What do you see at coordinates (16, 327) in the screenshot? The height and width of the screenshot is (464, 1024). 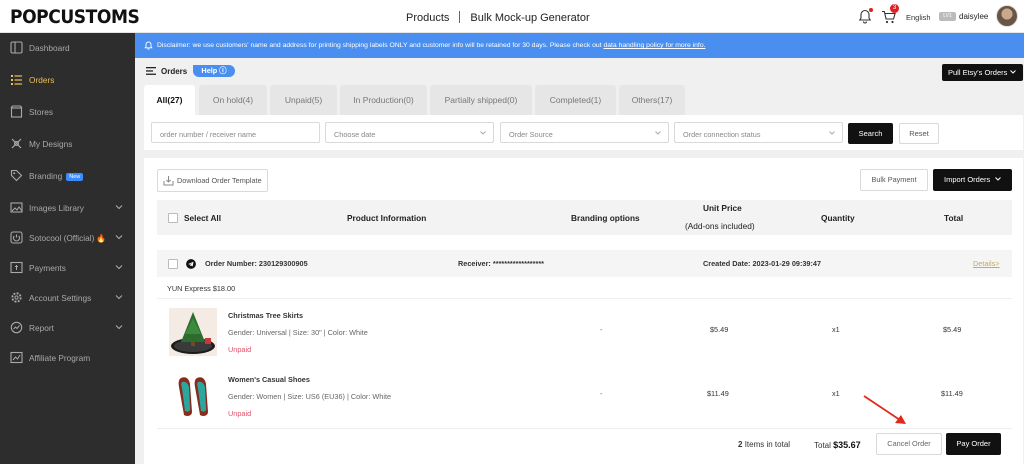 I see `report-icon` at bounding box center [16, 327].